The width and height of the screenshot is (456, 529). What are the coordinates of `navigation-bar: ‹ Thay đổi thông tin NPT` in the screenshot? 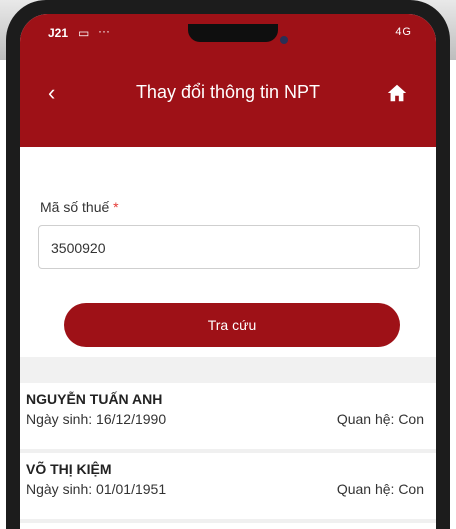 It's located at (228, 94).